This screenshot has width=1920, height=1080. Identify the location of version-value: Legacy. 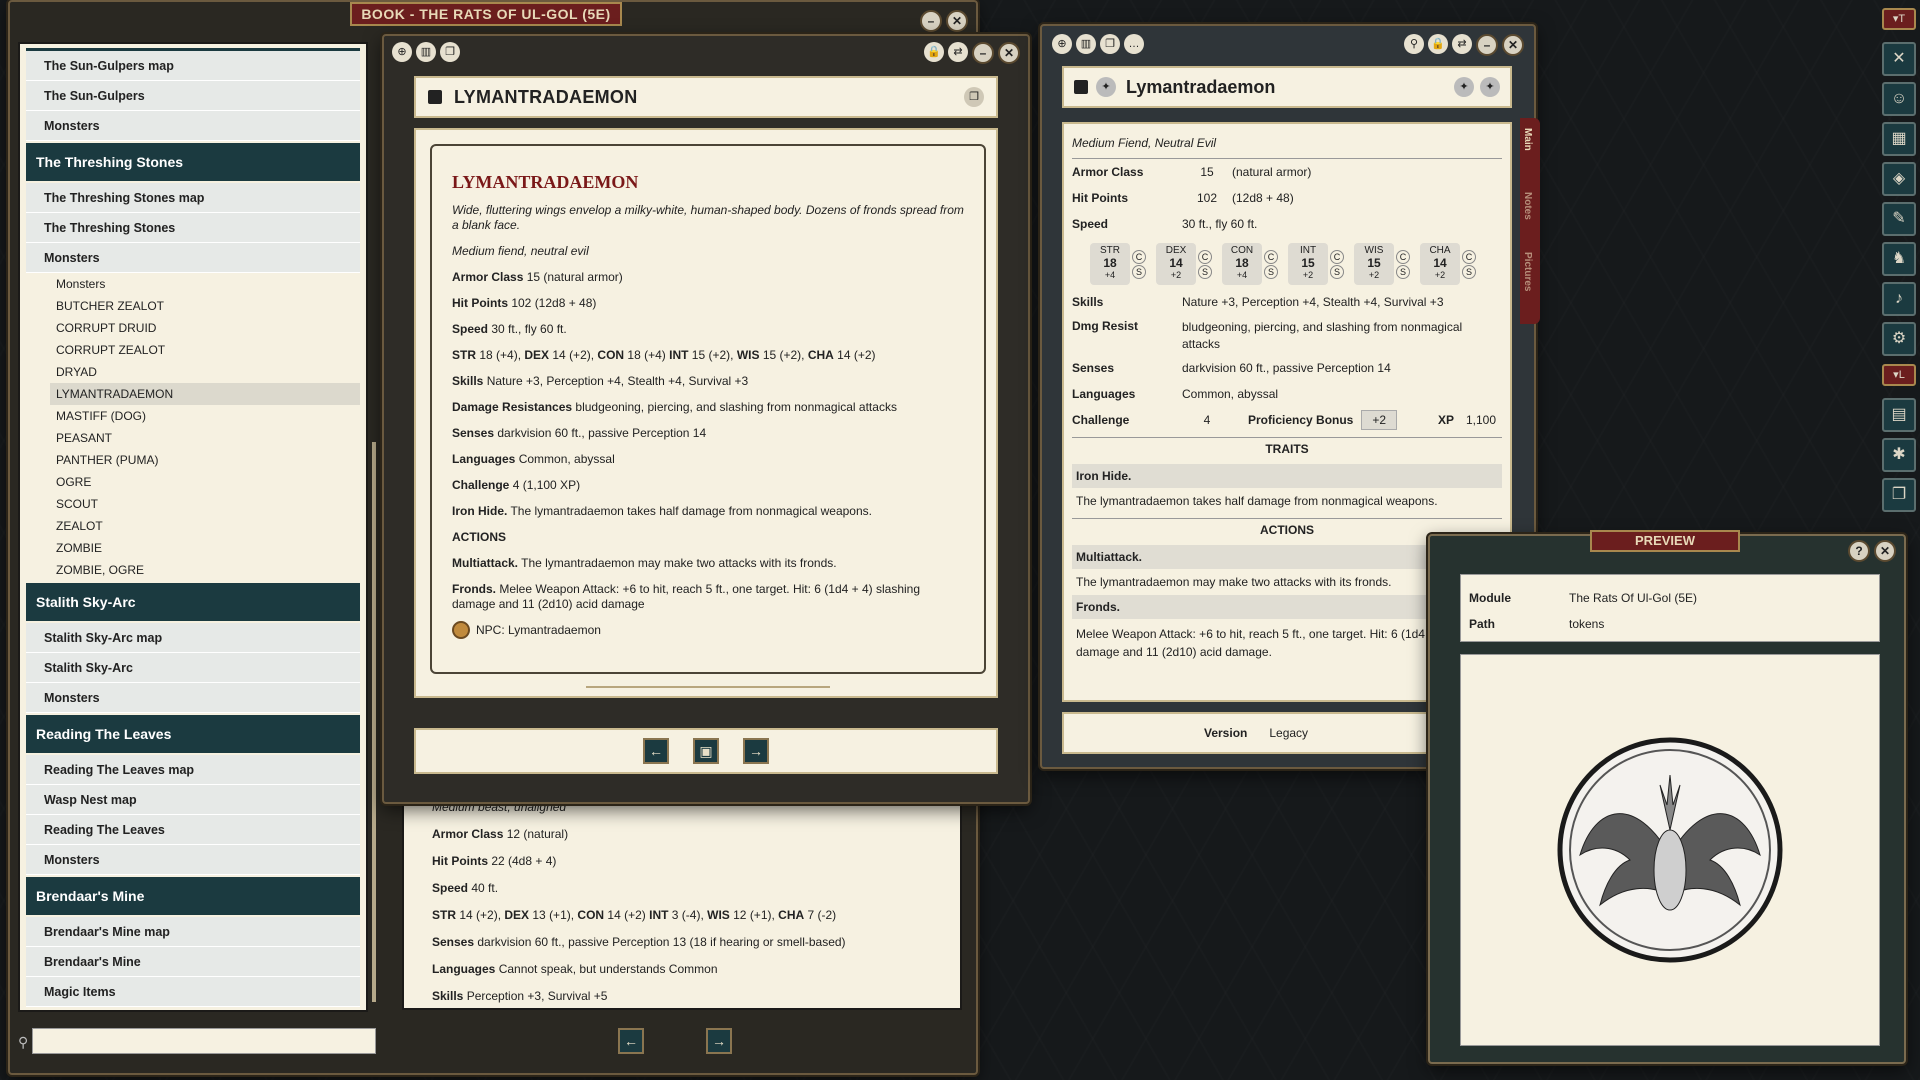
(1288, 733).